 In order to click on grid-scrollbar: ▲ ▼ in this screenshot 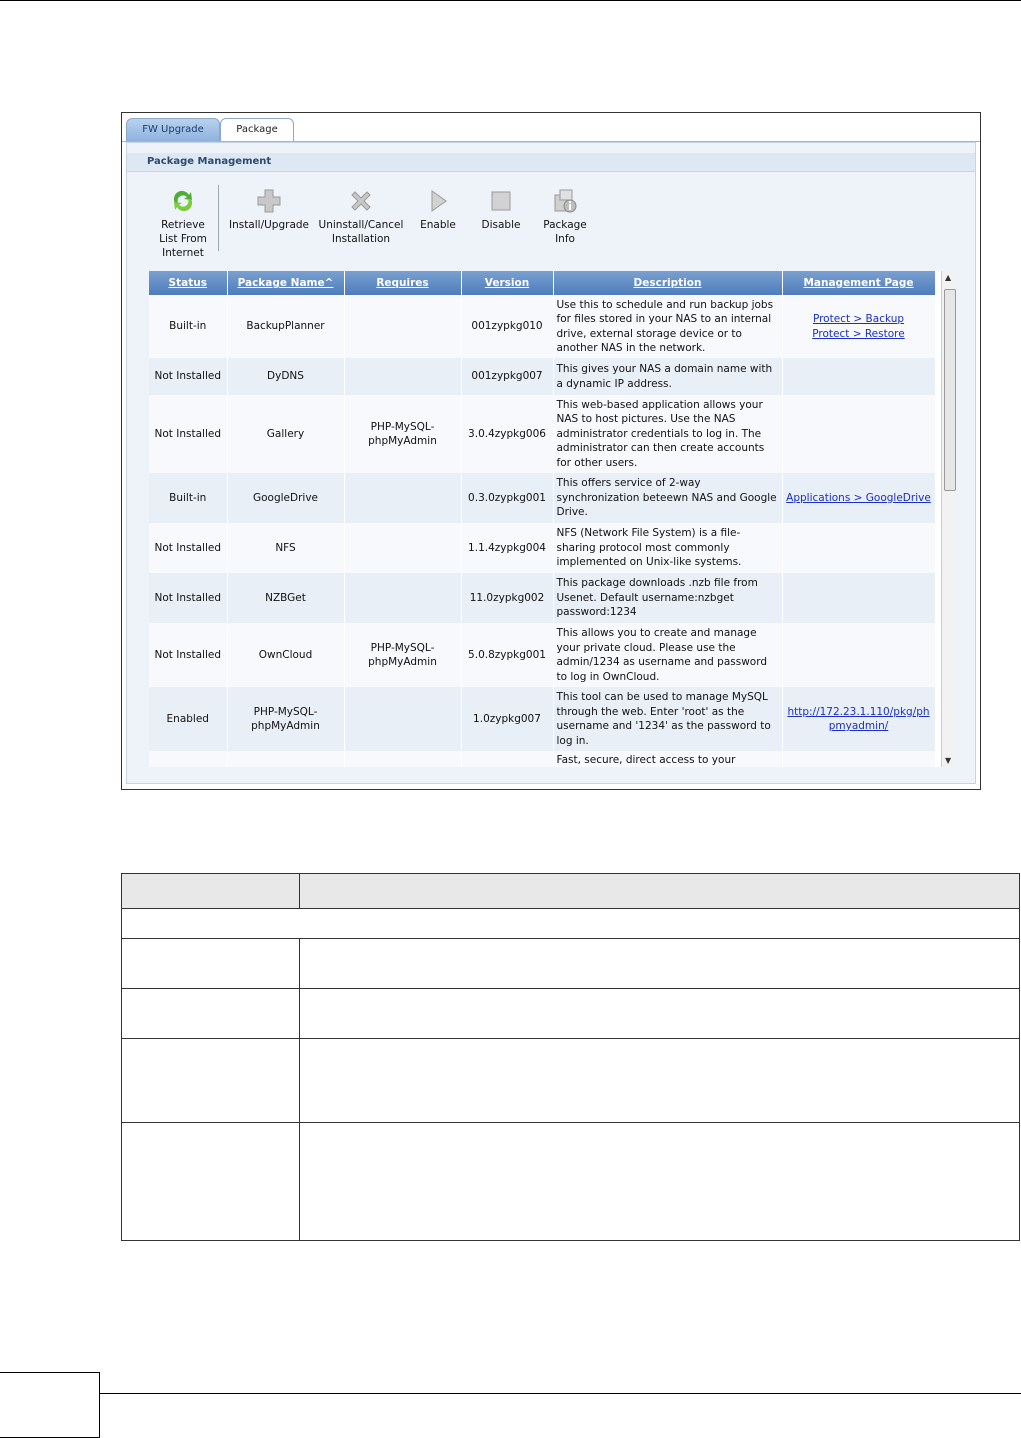, I will do `click(948, 519)`.